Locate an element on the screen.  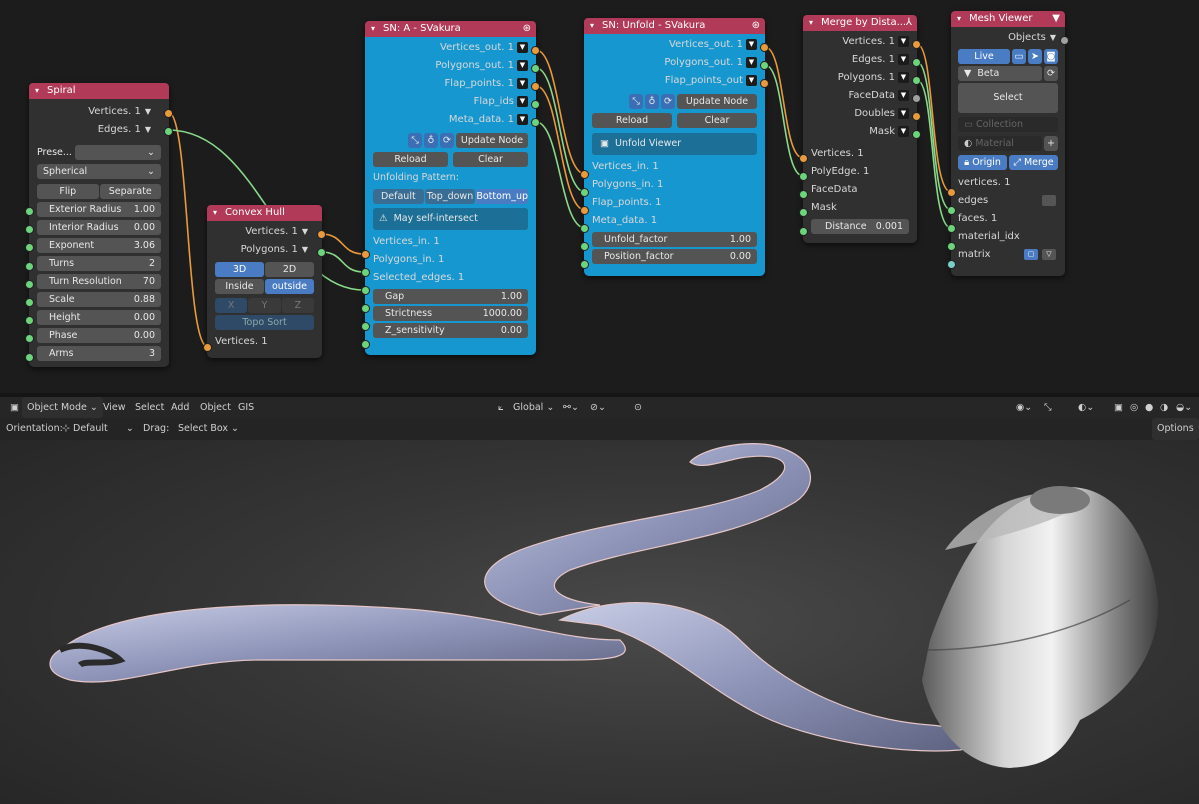
output-socket-row: Edges. 1 ▼ is located at coordinates (860, 60).